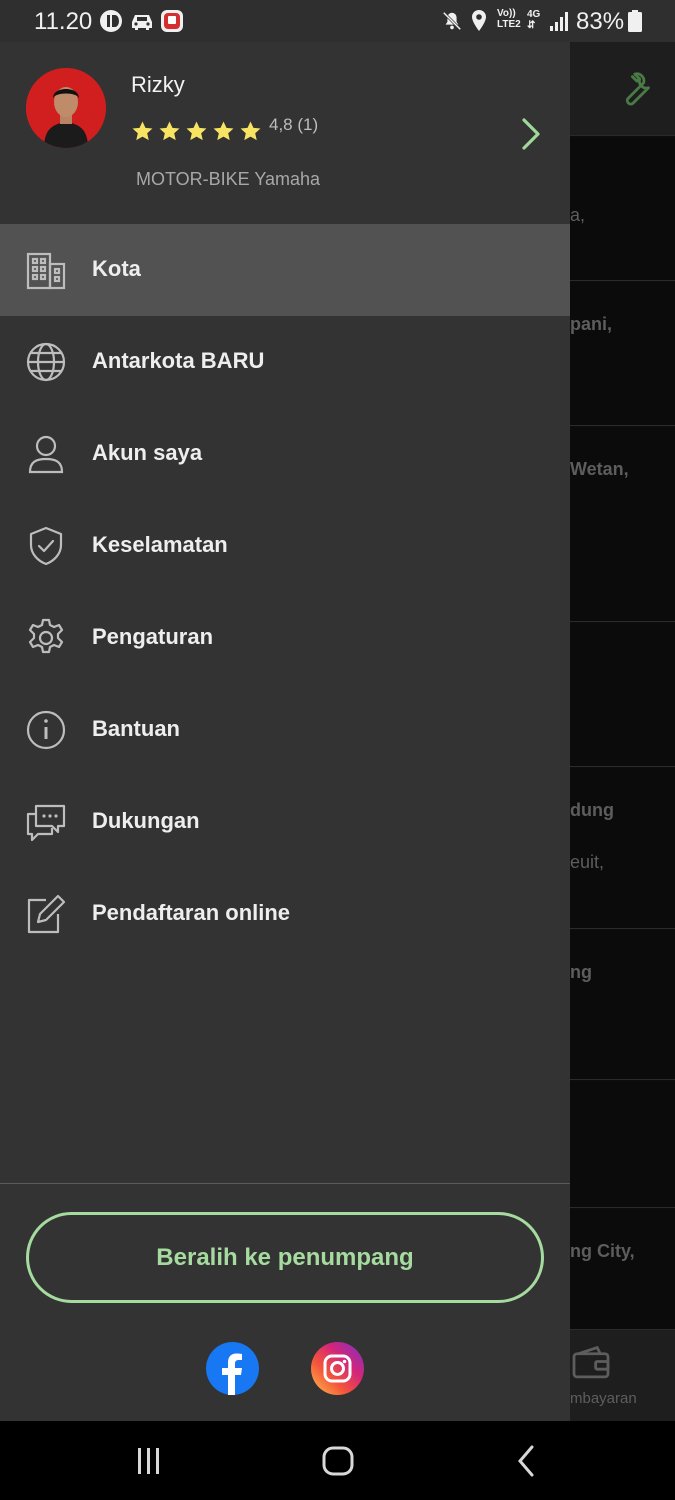 The width and height of the screenshot is (675, 1500). I want to click on menu-item-bantuan: Bantuan, so click(285, 730).